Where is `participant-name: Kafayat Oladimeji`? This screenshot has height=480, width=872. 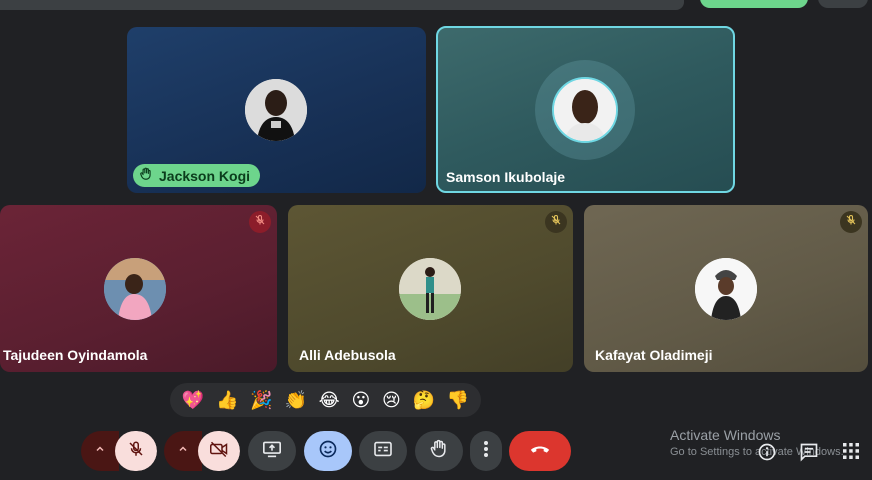 participant-name: Kafayat Oladimeji is located at coordinates (654, 355).